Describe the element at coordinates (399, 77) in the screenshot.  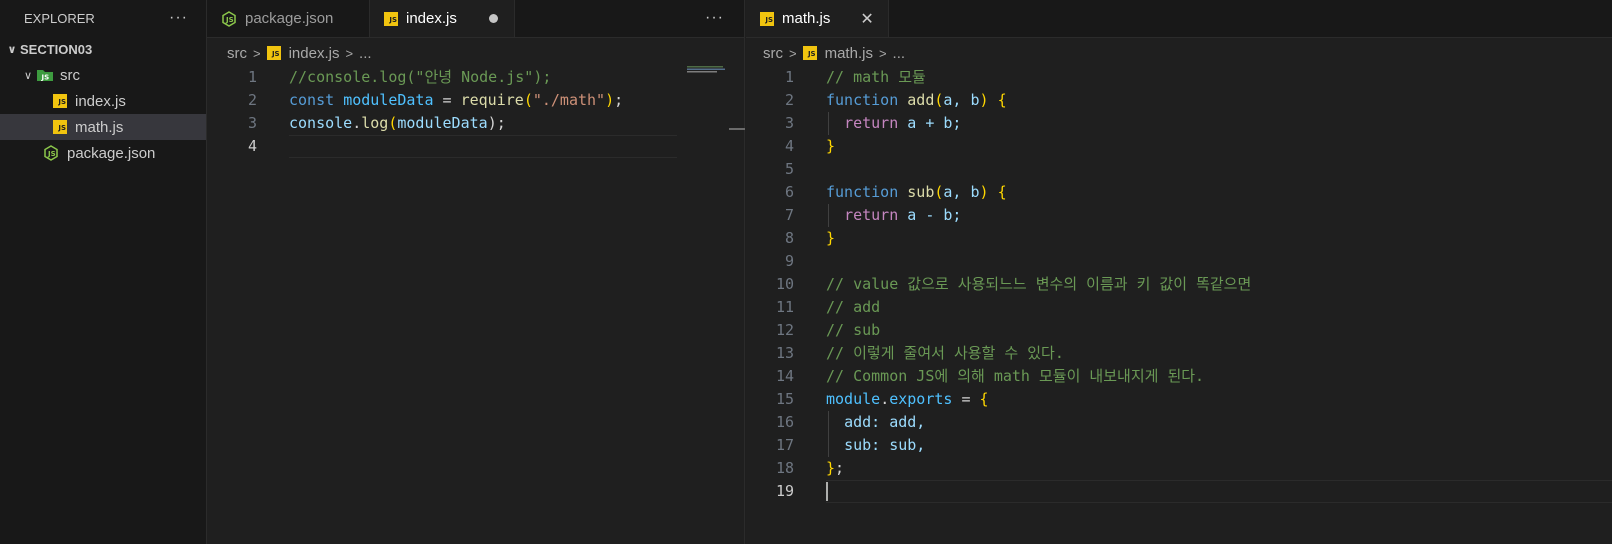
I see `code-line: 1//console.log("안녕 Node.js");` at that location.